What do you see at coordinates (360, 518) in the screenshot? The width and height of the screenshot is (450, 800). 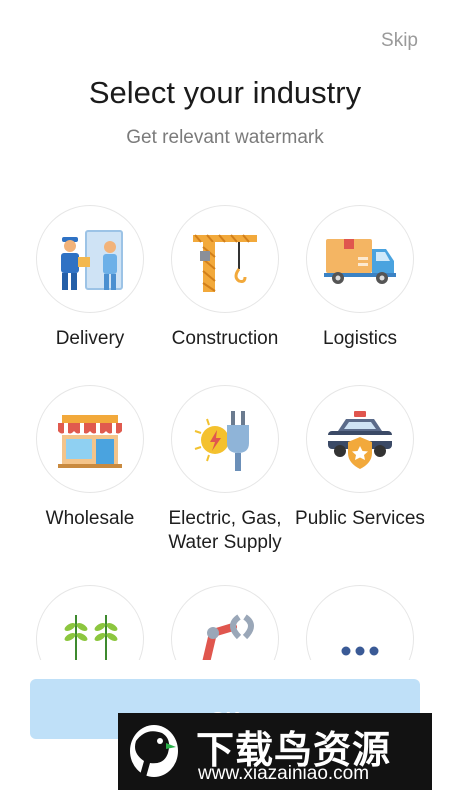 I see `industry-label: Public Services` at bounding box center [360, 518].